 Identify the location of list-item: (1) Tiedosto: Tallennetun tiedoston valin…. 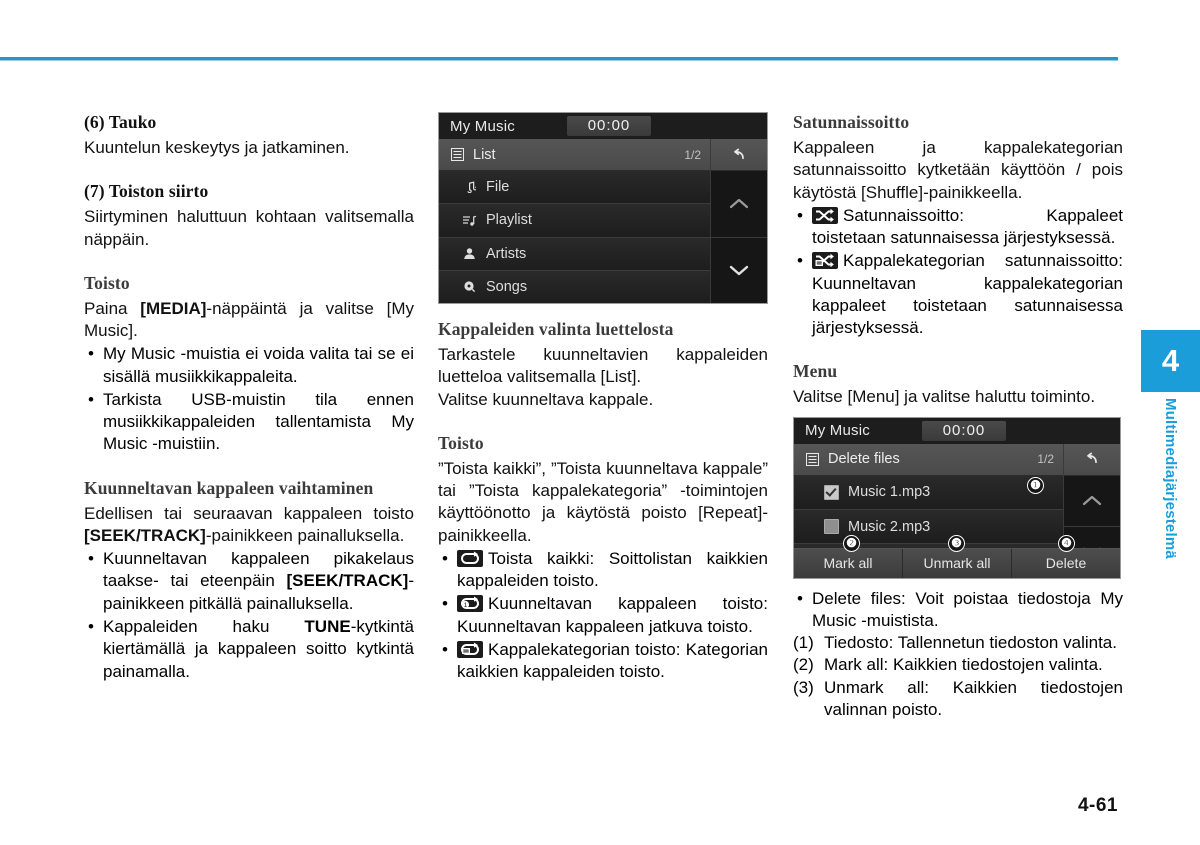
(958, 643).